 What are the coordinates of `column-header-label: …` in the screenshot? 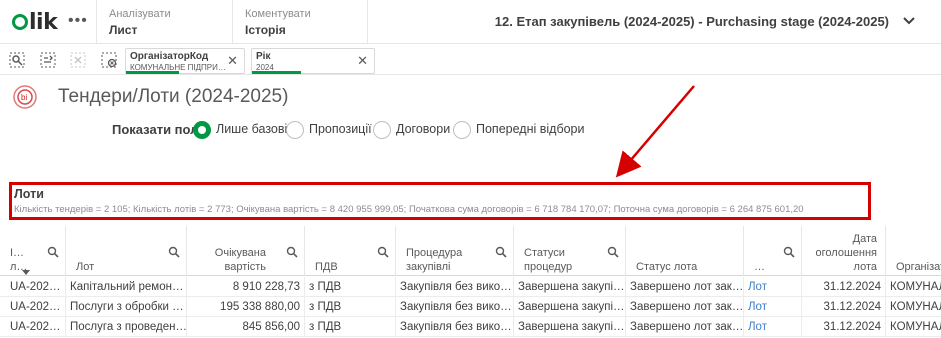 It's located at (759, 267).